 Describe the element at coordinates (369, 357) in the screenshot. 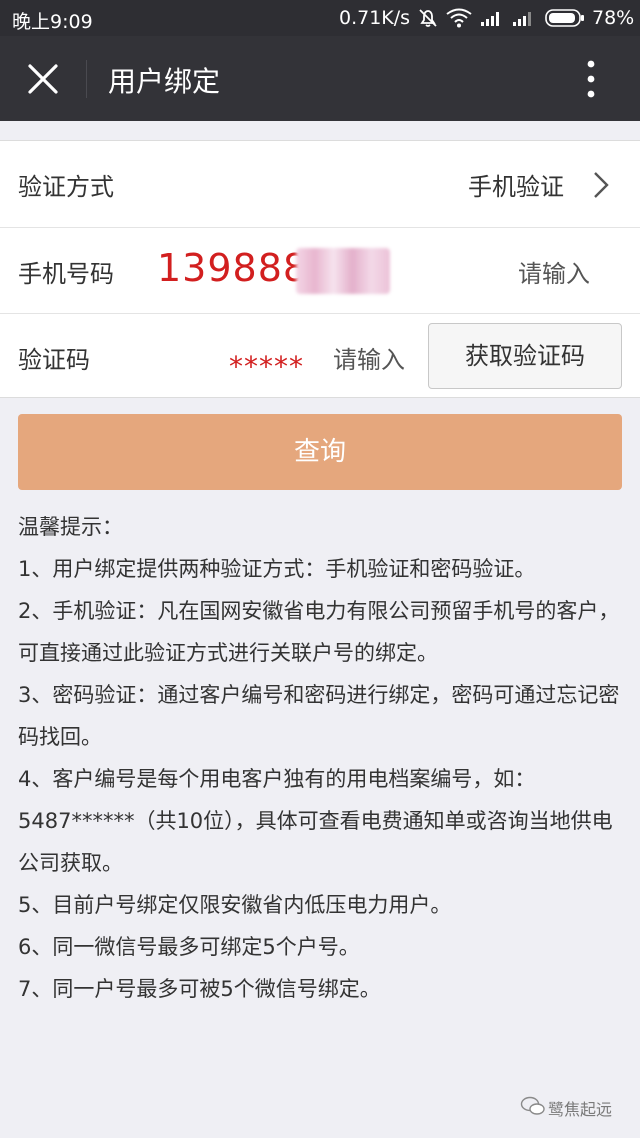

I see `code-input: 请输入` at that location.